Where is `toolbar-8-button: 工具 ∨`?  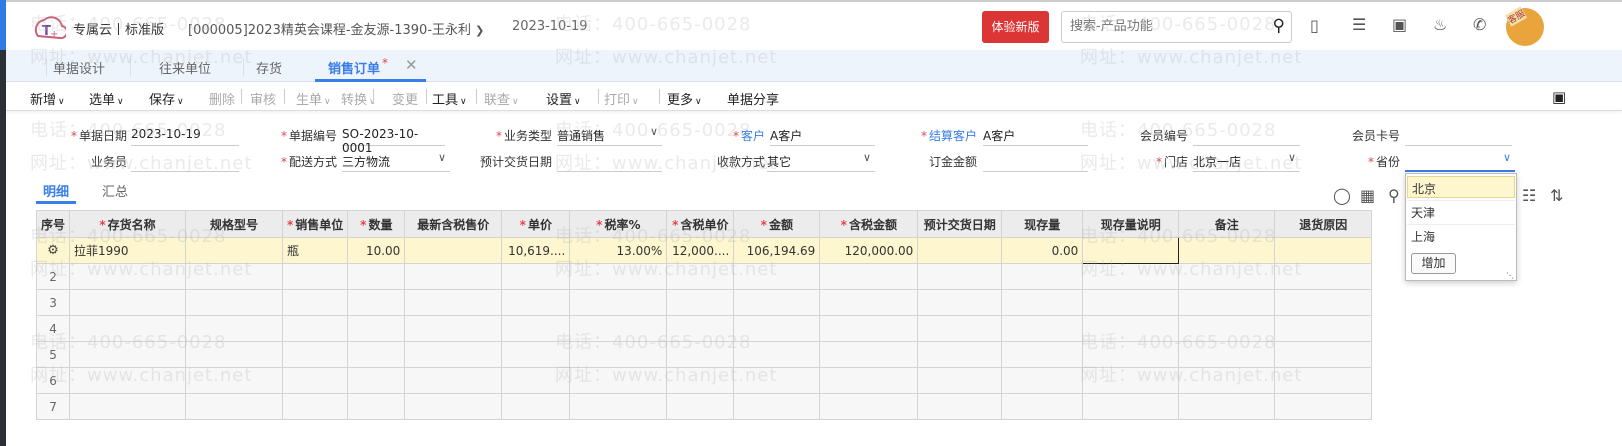 toolbar-8-button: 工具 ∨ is located at coordinates (449, 98).